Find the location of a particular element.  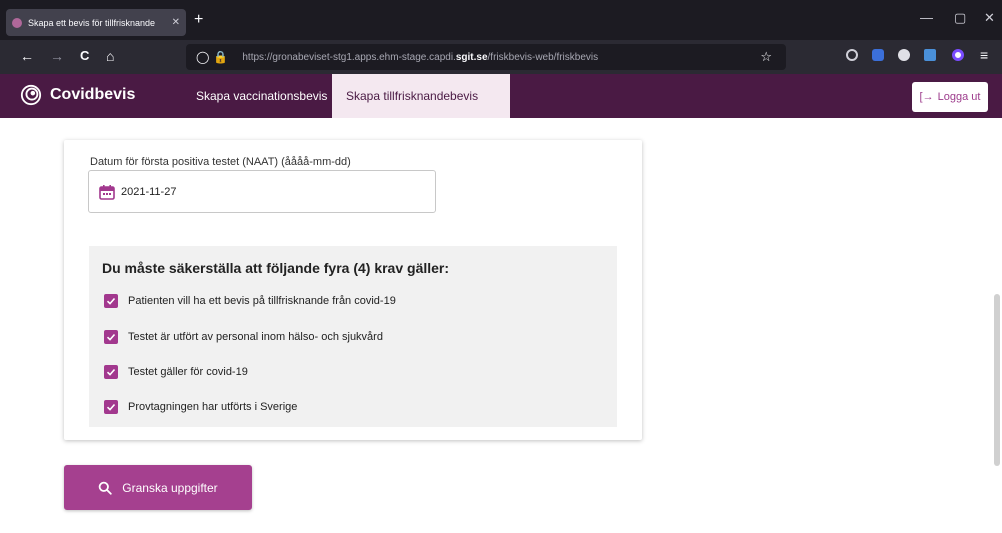

minimize-icon: — is located at coordinates (926, 17).